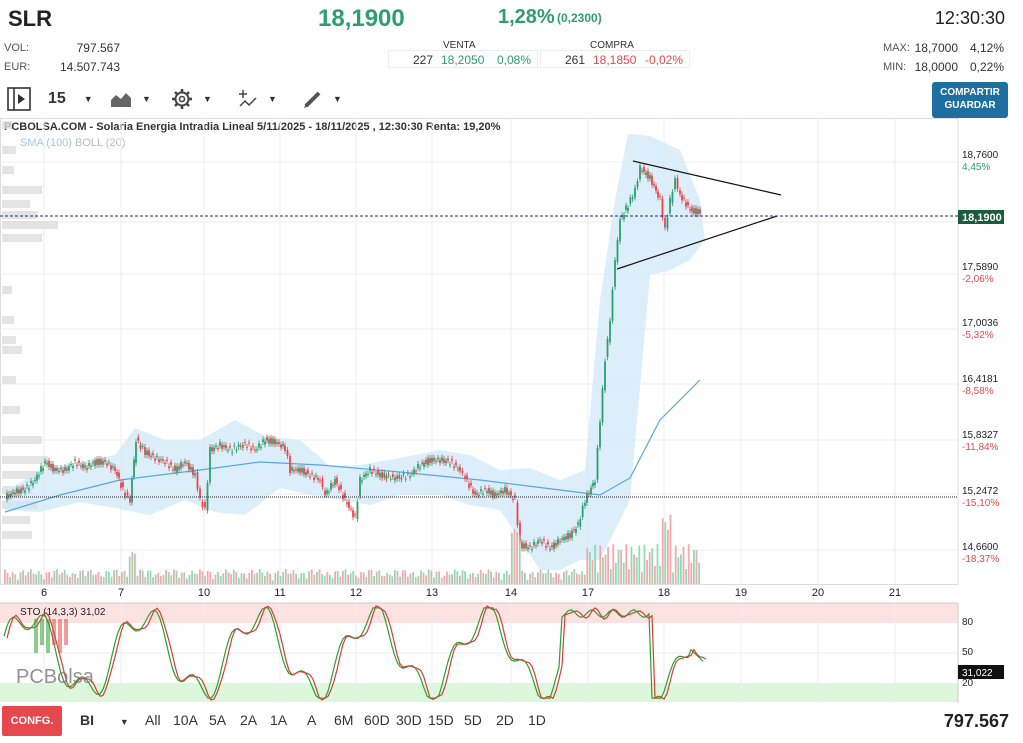 The height and width of the screenshot is (743, 1023). What do you see at coordinates (537, 720) in the screenshot?
I see `range-1d: 1D` at bounding box center [537, 720].